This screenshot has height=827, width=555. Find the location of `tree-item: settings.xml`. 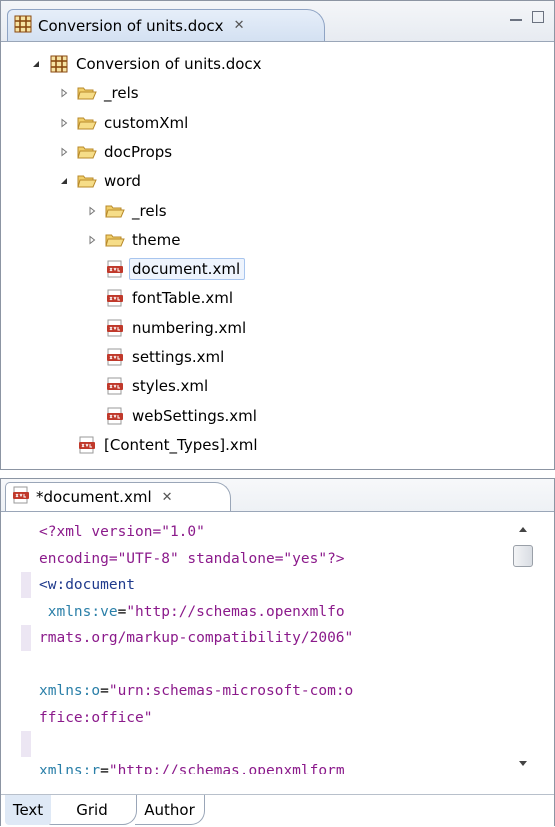

tree-item: settings.xml is located at coordinates (154, 357).